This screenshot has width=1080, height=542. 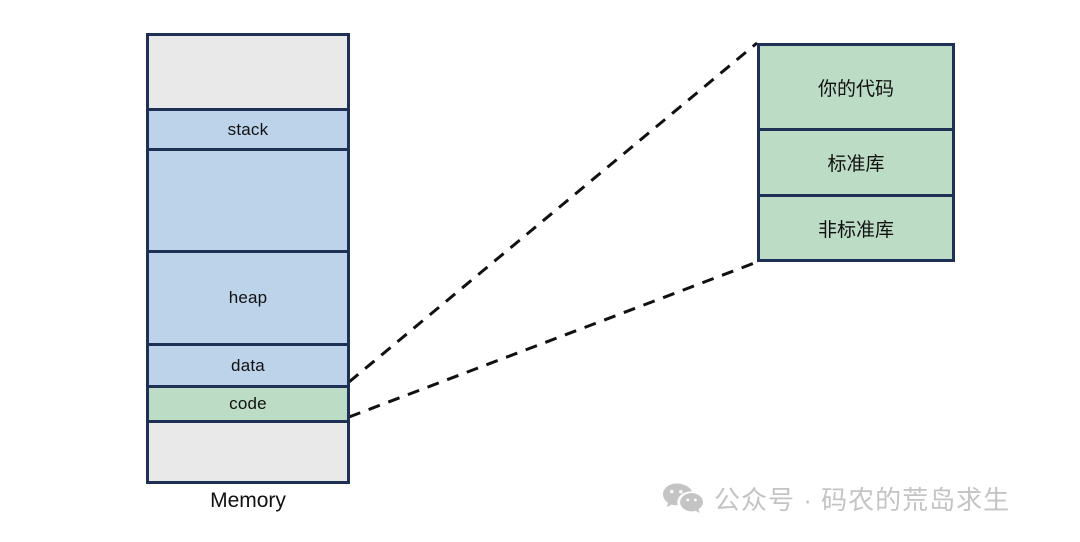 I want to click on memory-block-data-label: data, so click(x=248, y=365).